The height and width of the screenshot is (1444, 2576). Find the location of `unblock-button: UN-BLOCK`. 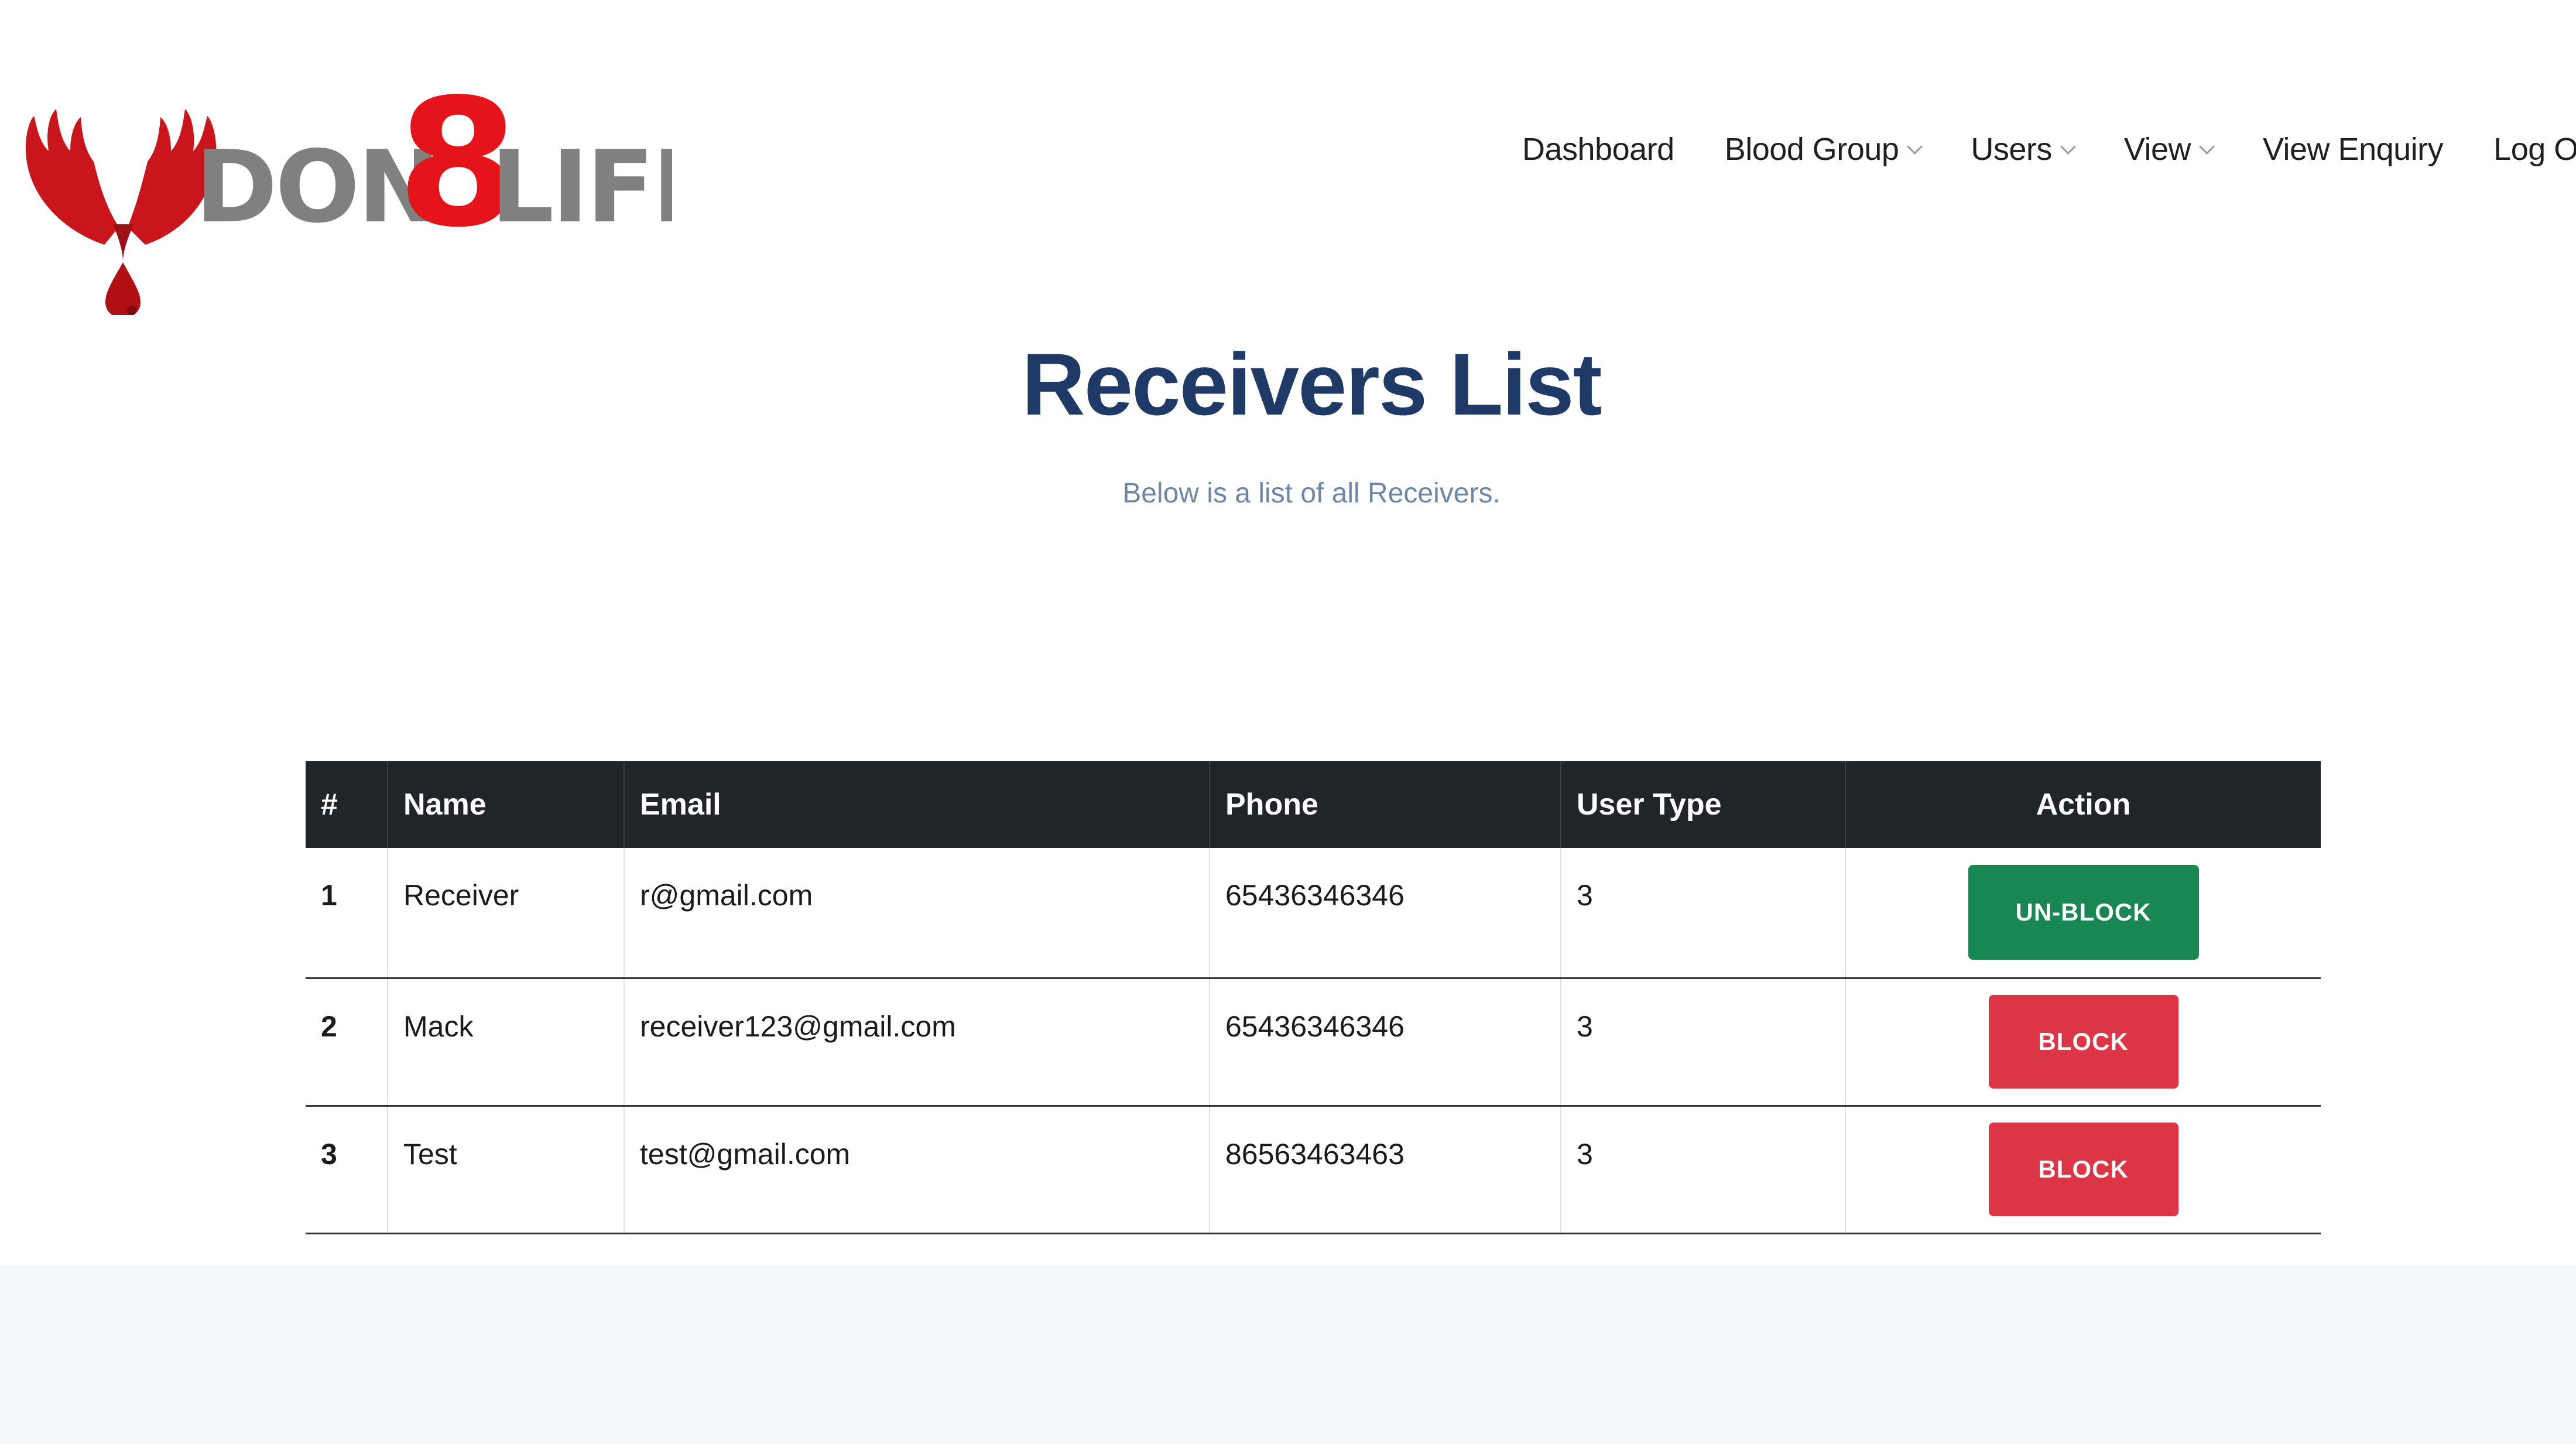

unblock-button: UN-BLOCK is located at coordinates (2083, 913).